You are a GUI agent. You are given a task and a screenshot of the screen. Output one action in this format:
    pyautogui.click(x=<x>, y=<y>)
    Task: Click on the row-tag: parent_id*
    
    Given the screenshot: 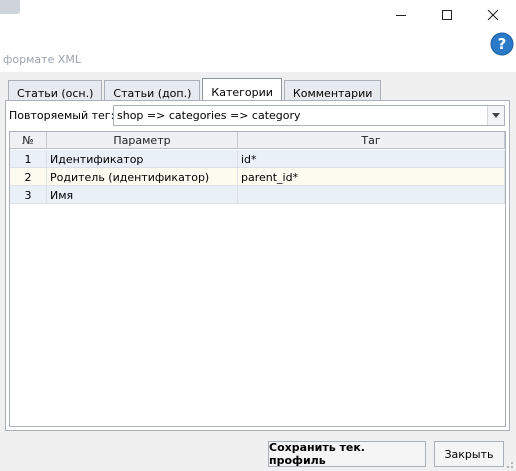 What is the action you would take?
    pyautogui.click(x=371, y=177)
    